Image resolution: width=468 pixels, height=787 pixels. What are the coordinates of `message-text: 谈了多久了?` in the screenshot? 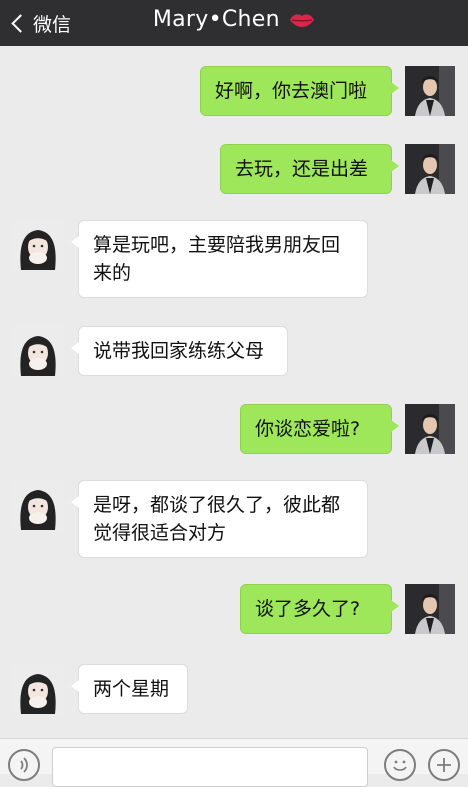 It's located at (308, 609).